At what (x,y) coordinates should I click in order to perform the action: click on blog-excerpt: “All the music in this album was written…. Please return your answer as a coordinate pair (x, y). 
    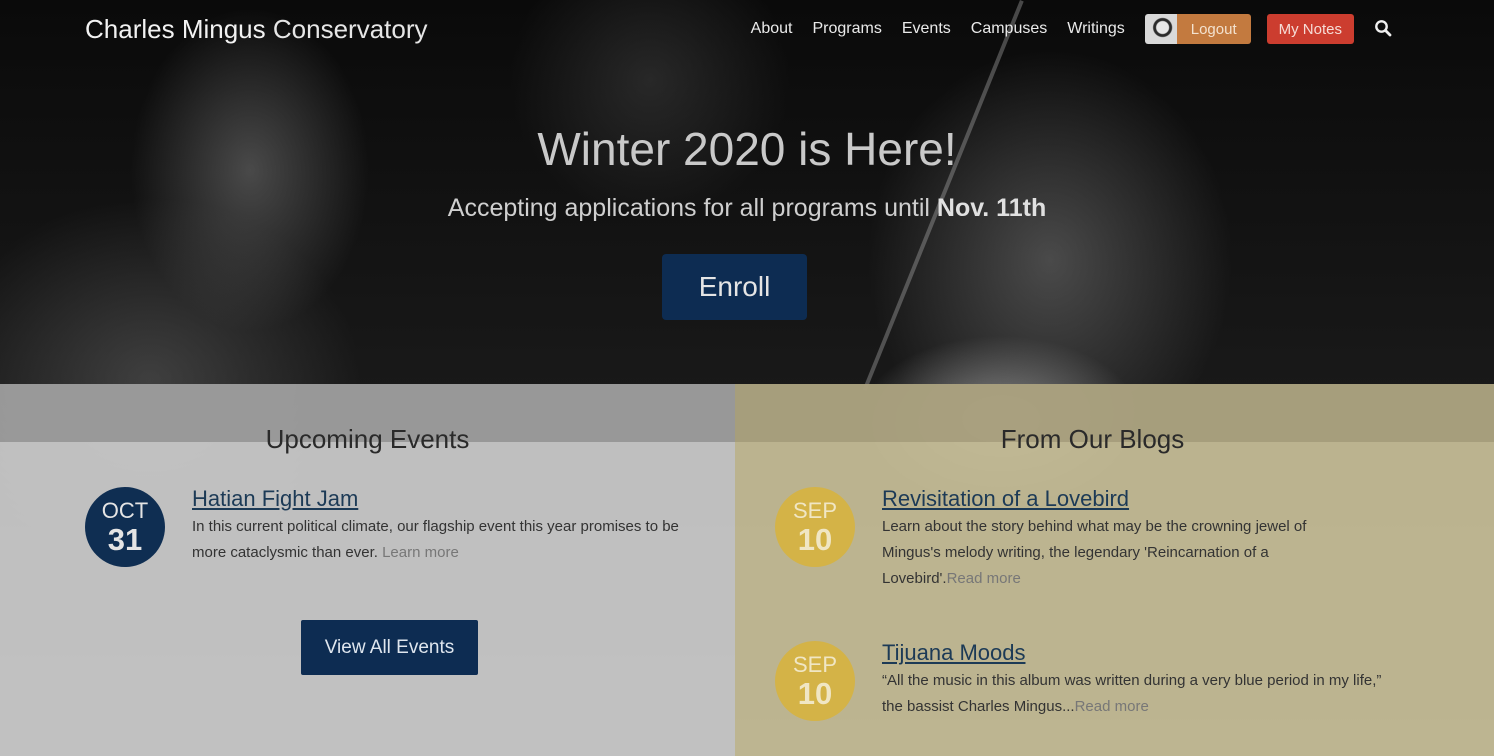
    Looking at the image, I should click on (1137, 694).